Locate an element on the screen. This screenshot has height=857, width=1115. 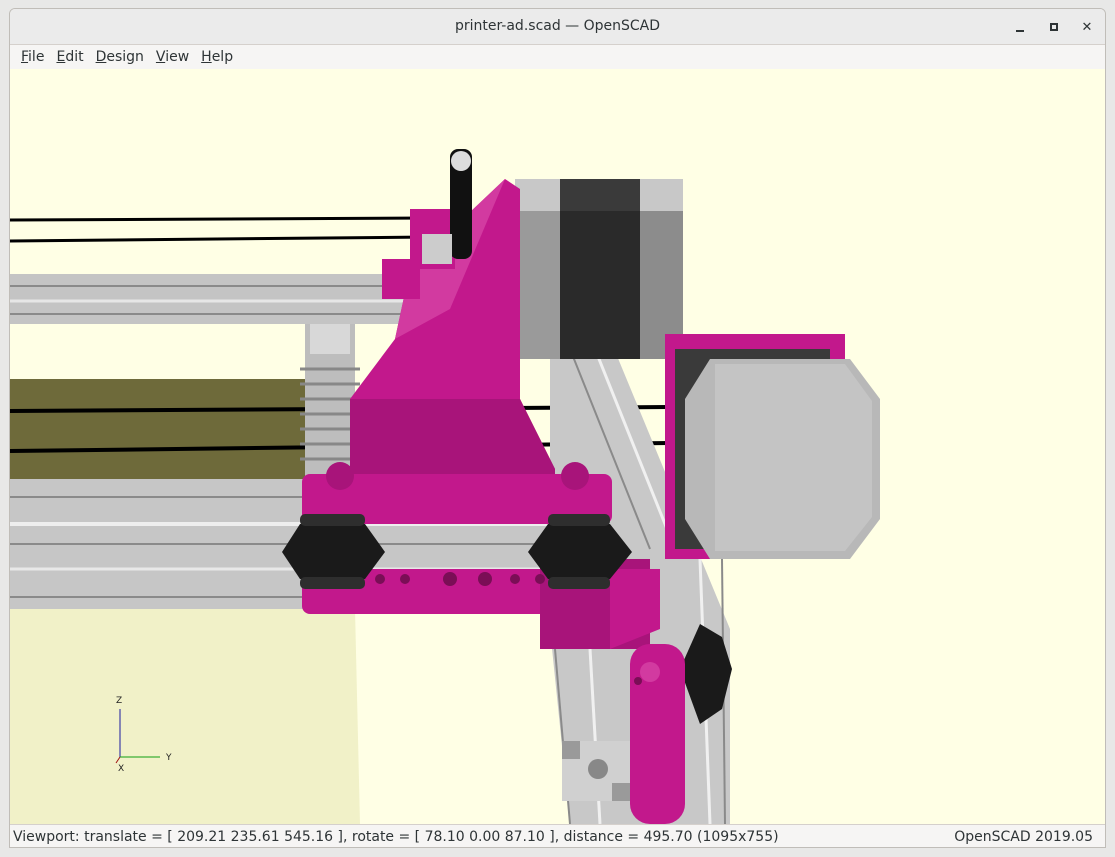
menu-help-mnemonic: H is located at coordinates (206, 57).